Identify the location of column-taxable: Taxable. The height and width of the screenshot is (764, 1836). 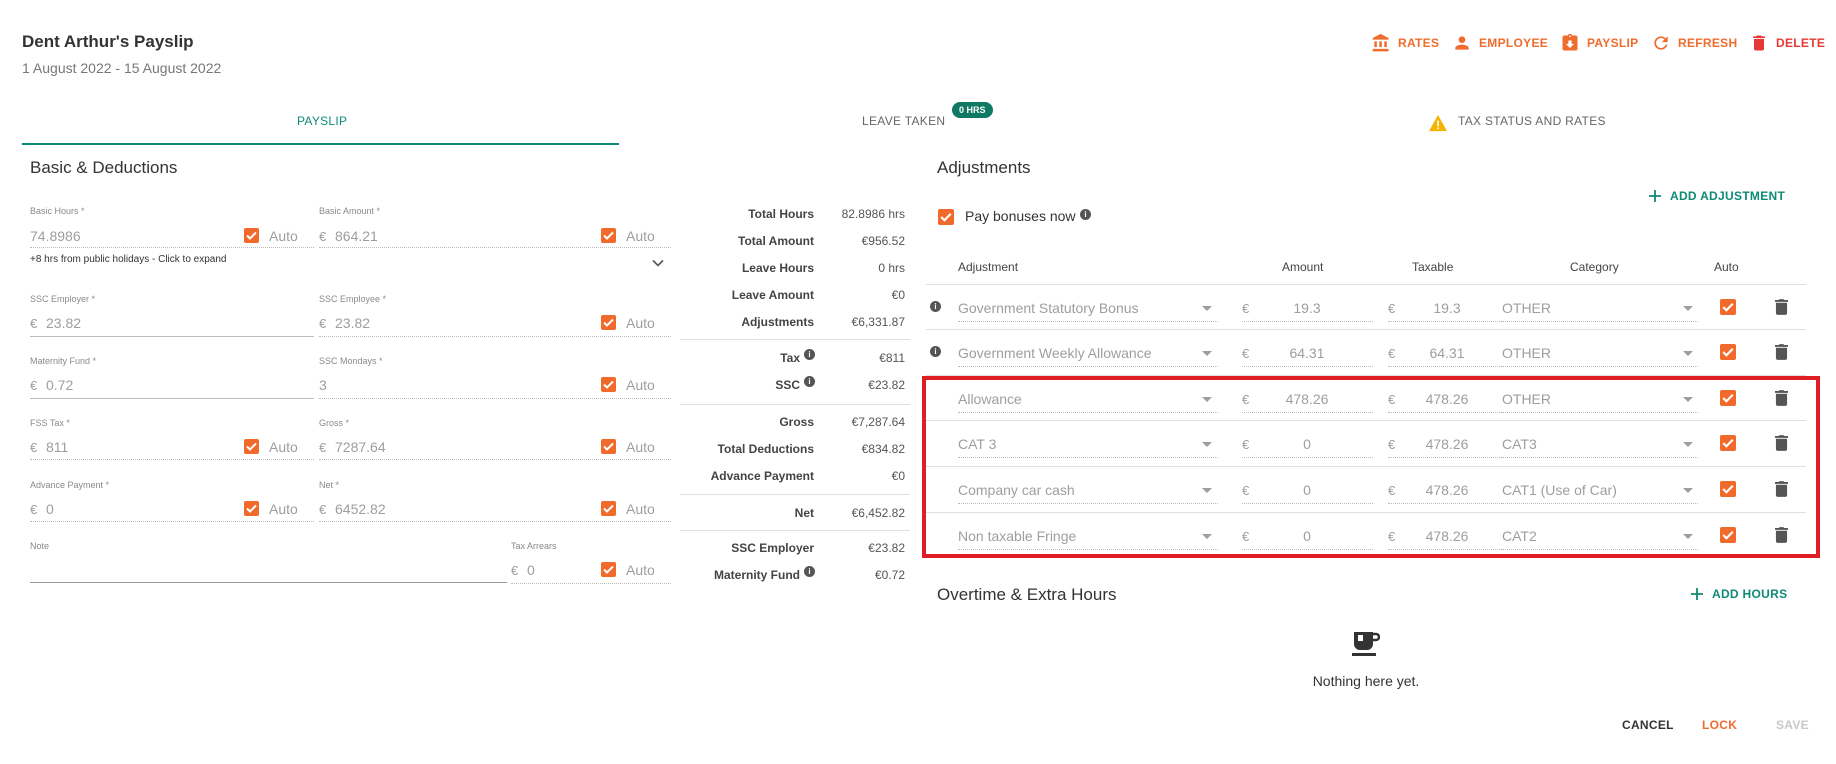
(1433, 267).